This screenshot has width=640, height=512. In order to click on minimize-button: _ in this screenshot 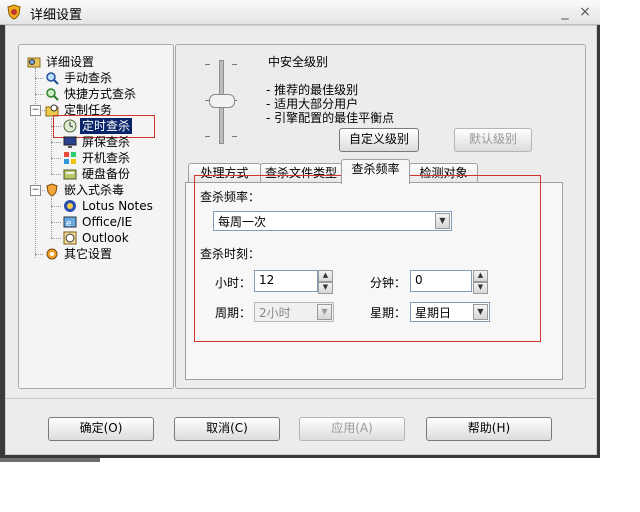, I will do `click(565, 12)`.